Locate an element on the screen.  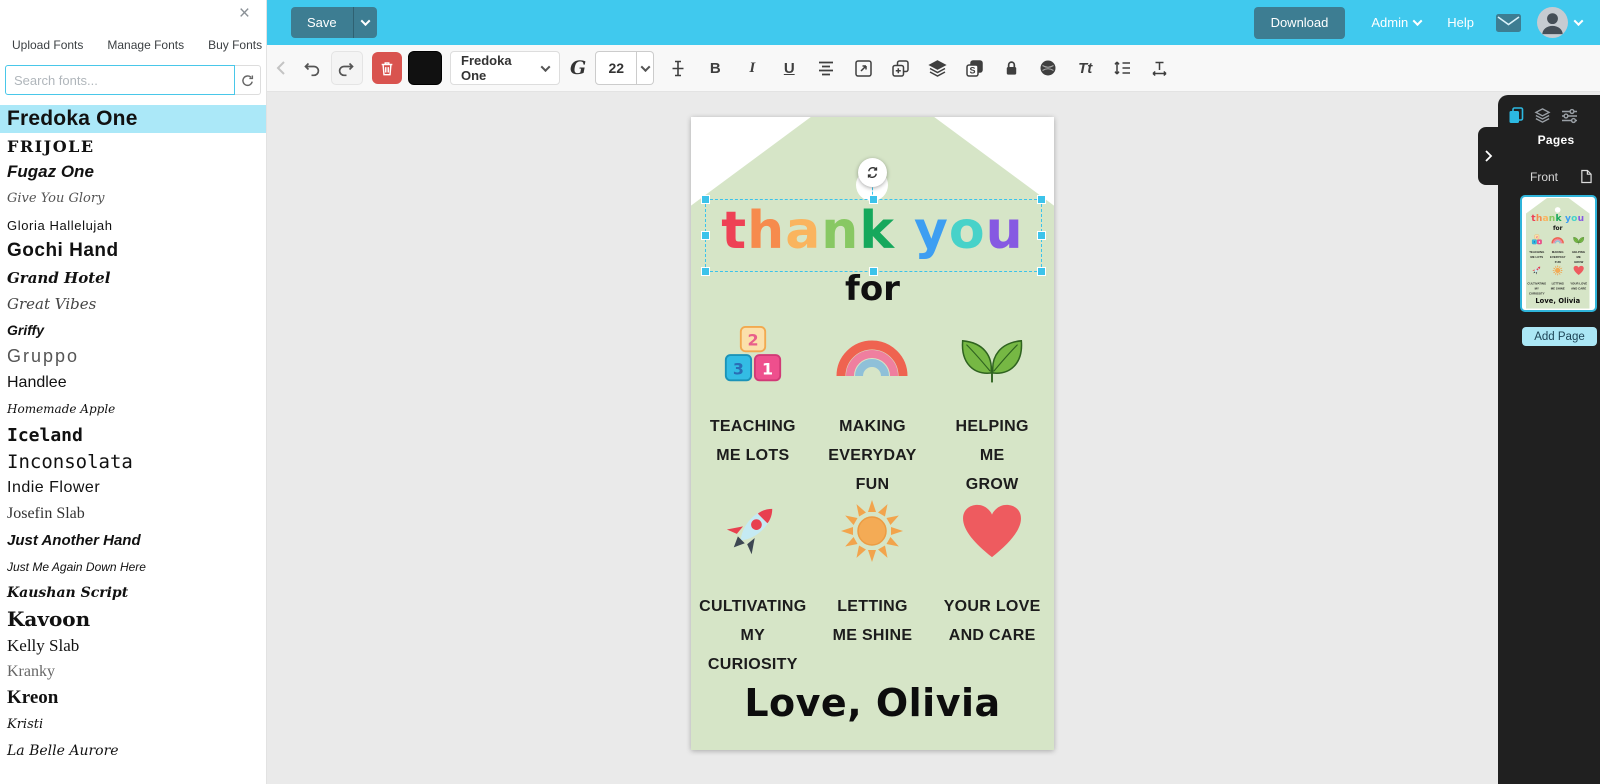
font-item: Frijole is located at coordinates (133, 146).